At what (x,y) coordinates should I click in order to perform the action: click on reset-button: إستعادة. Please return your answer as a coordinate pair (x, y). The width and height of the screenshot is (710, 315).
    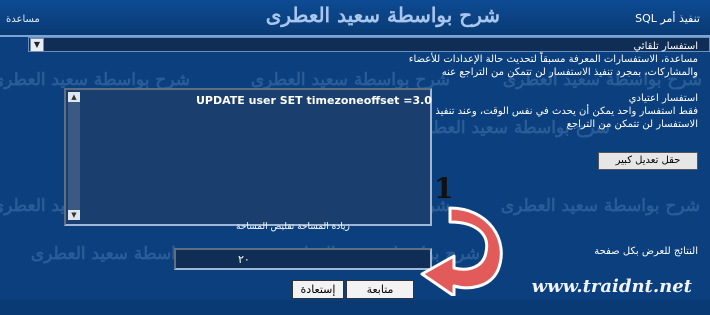
    Looking at the image, I should click on (318, 289).